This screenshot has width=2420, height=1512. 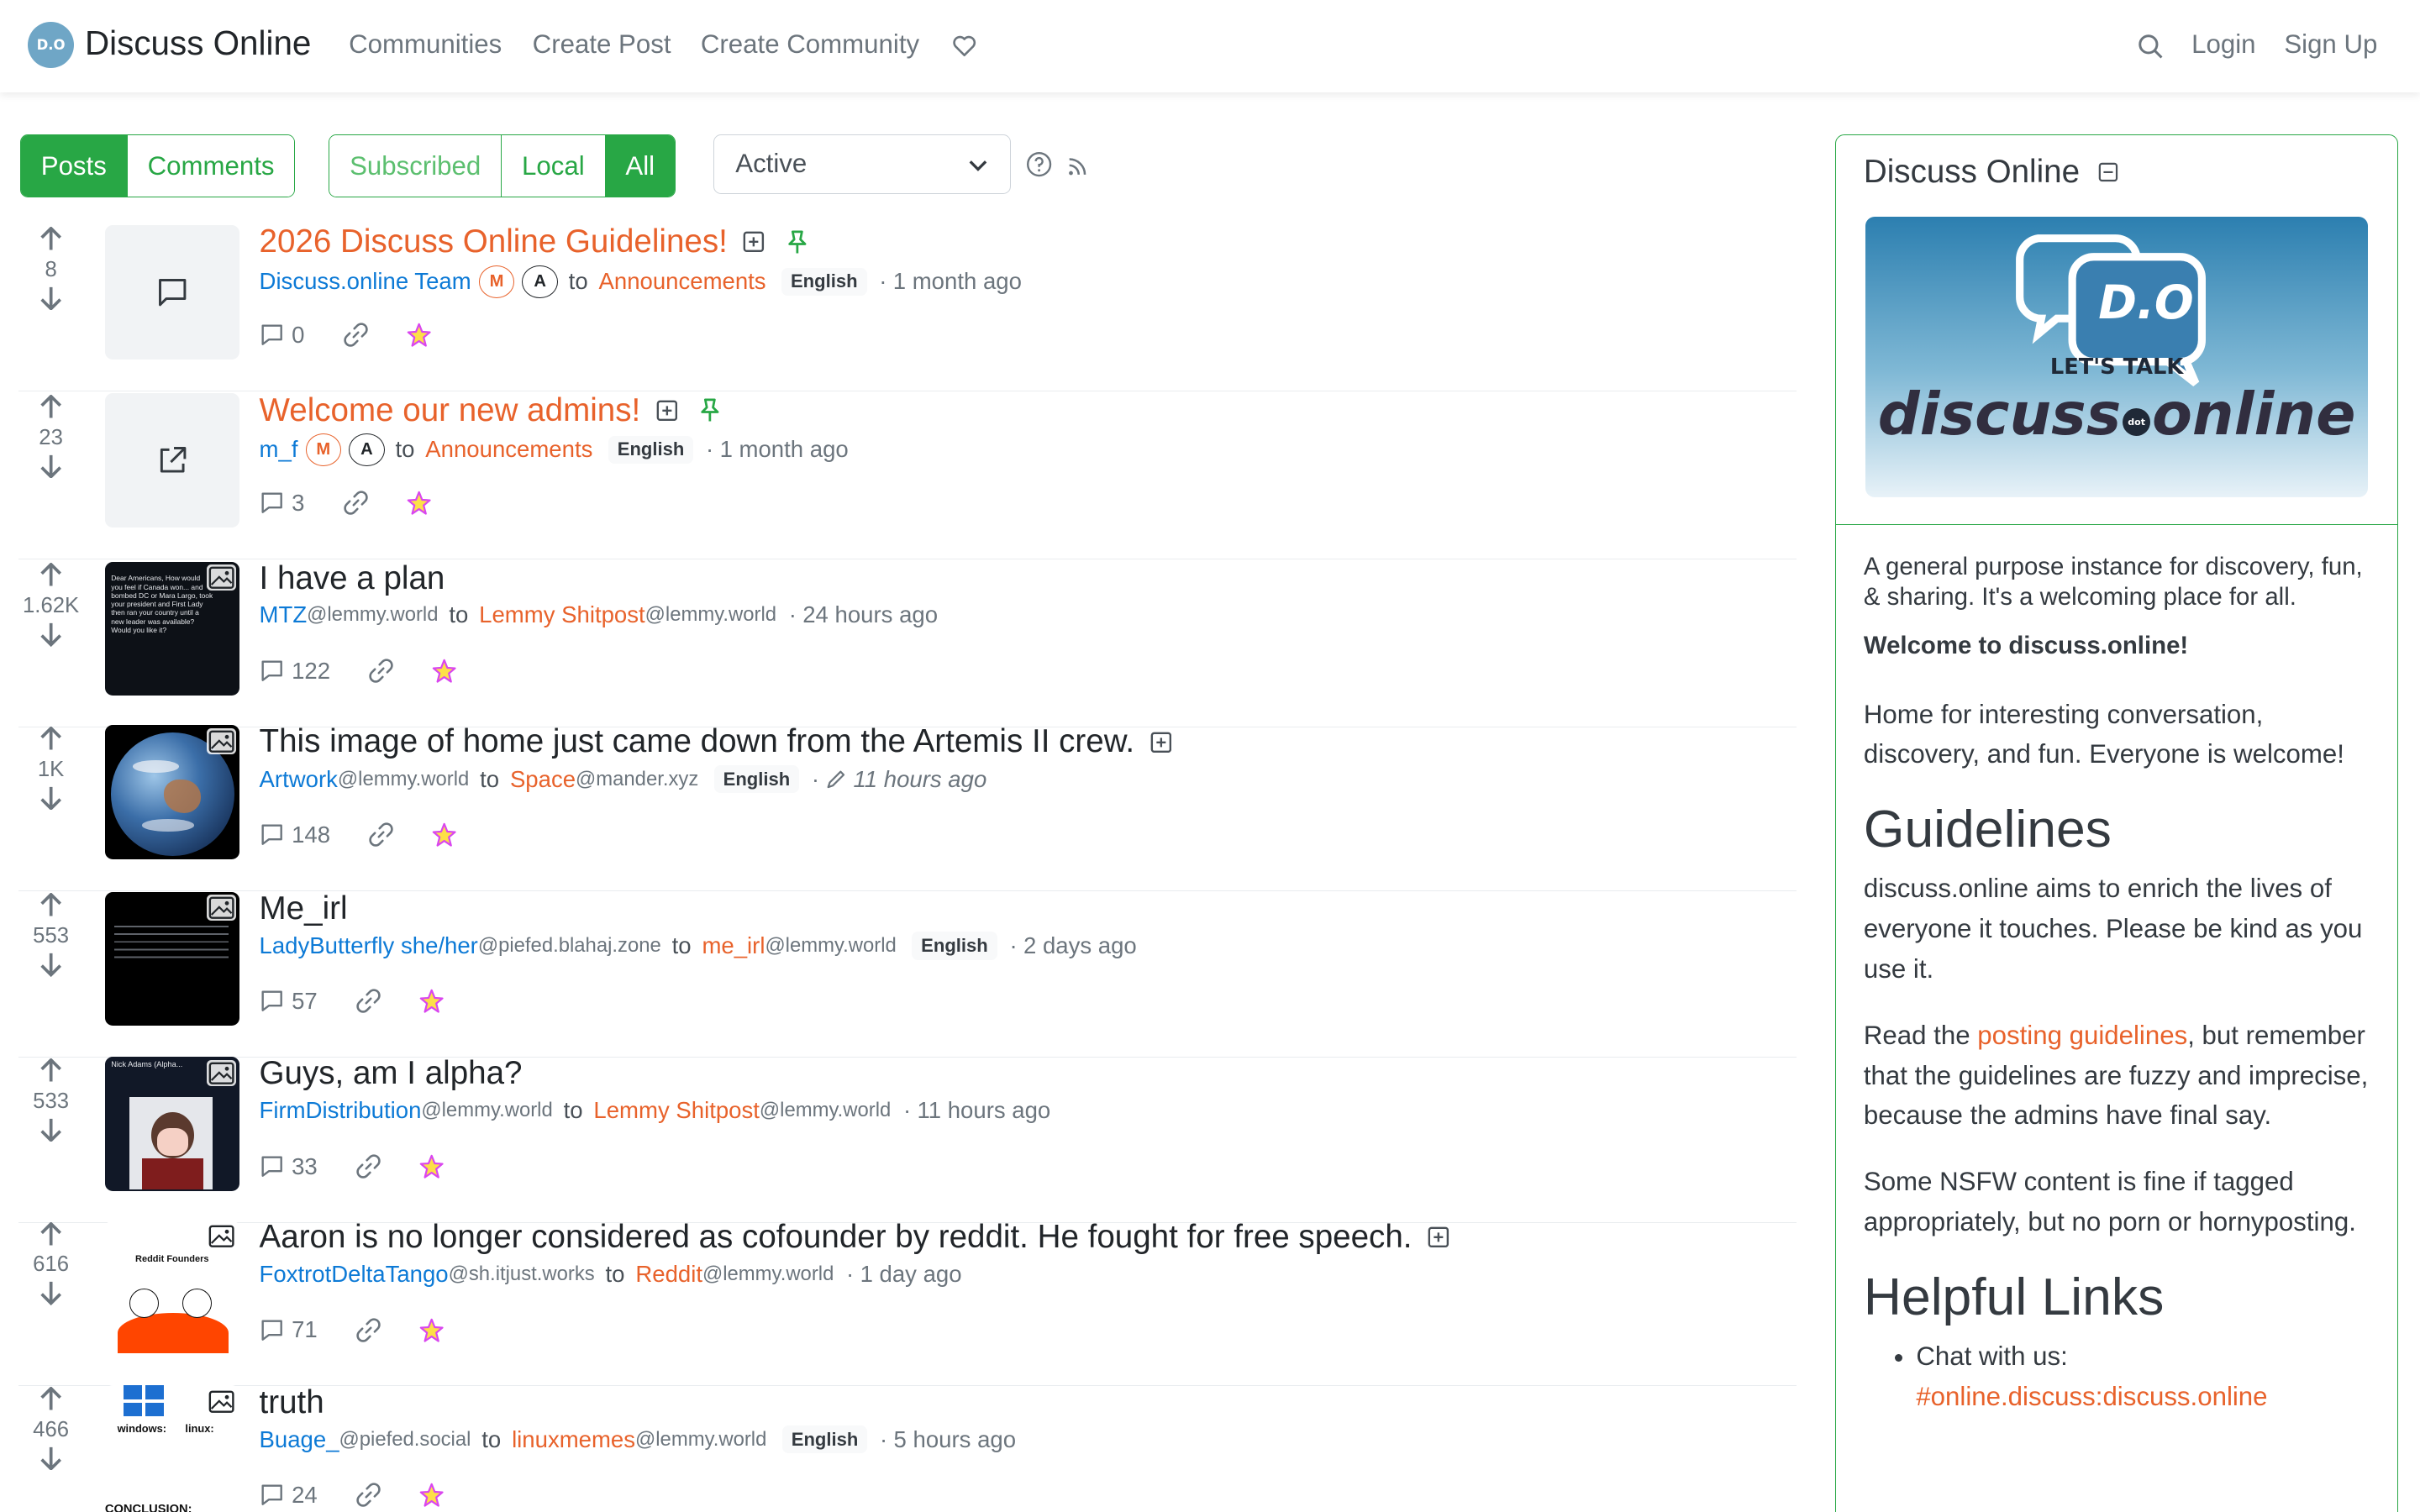 What do you see at coordinates (366, 281) in the screenshot?
I see `post-creator: Discuss.online Team` at bounding box center [366, 281].